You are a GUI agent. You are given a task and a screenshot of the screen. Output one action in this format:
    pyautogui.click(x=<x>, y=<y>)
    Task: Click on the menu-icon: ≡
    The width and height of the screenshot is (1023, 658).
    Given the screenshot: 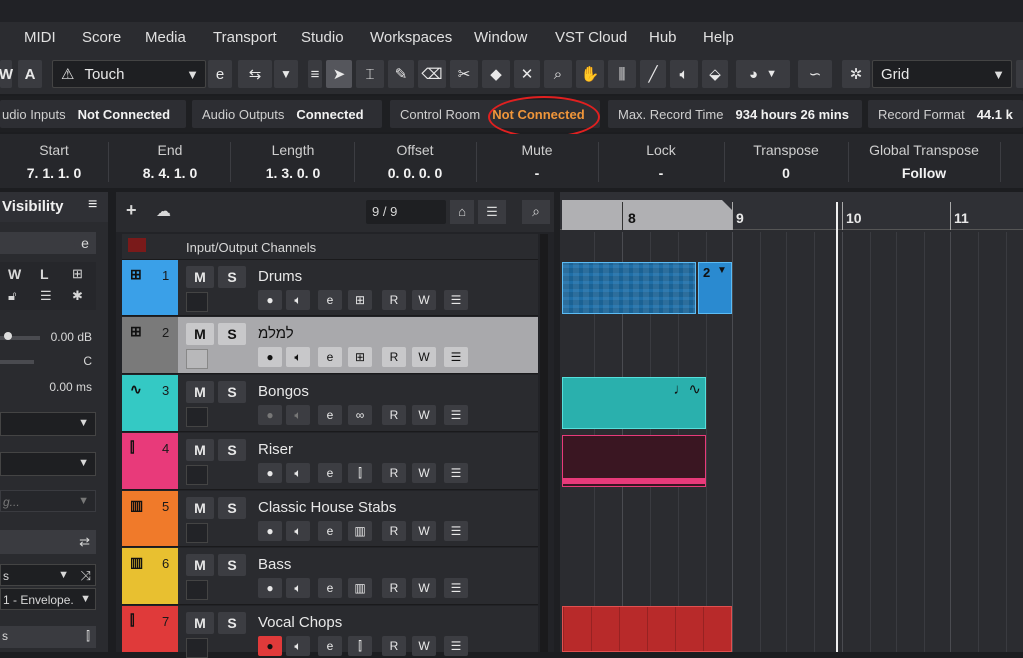 What is the action you would take?
    pyautogui.click(x=92, y=205)
    